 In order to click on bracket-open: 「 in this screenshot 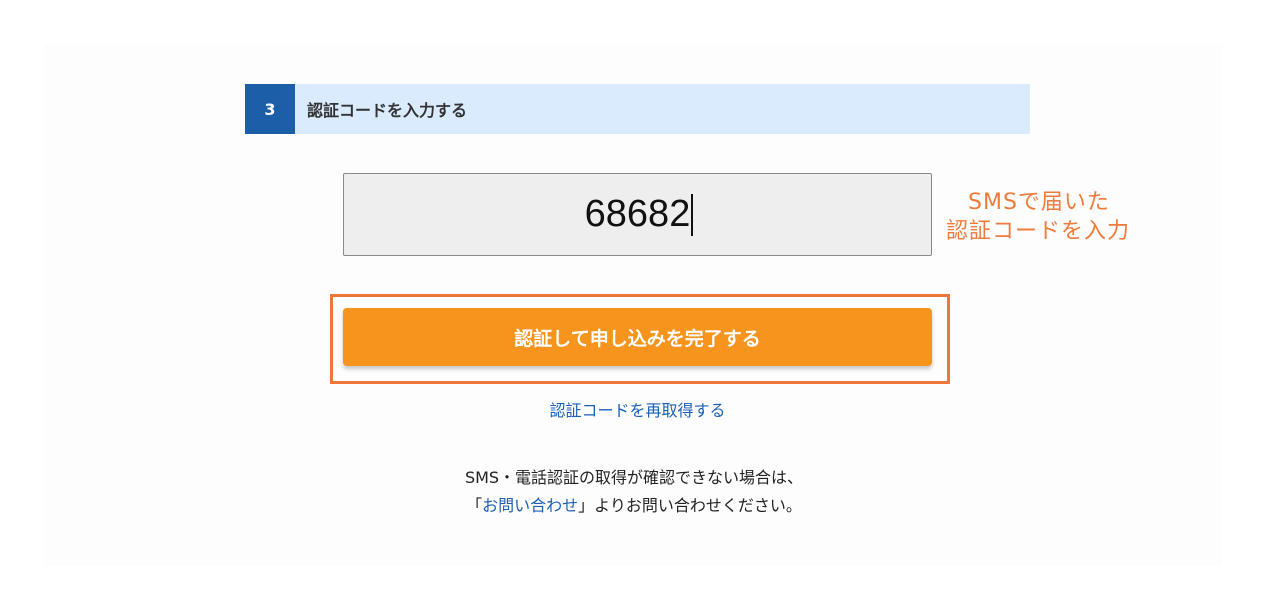, I will do `click(474, 505)`.